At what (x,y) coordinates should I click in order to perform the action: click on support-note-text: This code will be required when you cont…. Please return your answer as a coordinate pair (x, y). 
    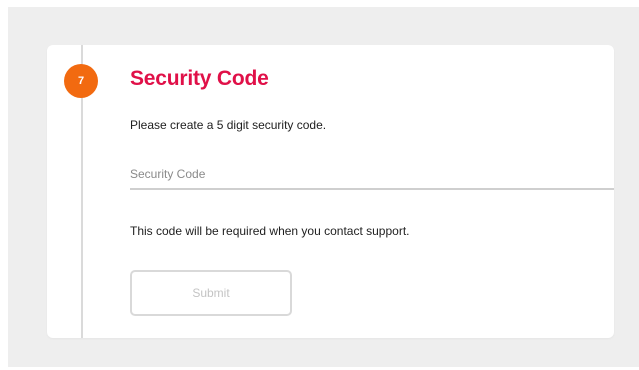
    Looking at the image, I should click on (270, 231).